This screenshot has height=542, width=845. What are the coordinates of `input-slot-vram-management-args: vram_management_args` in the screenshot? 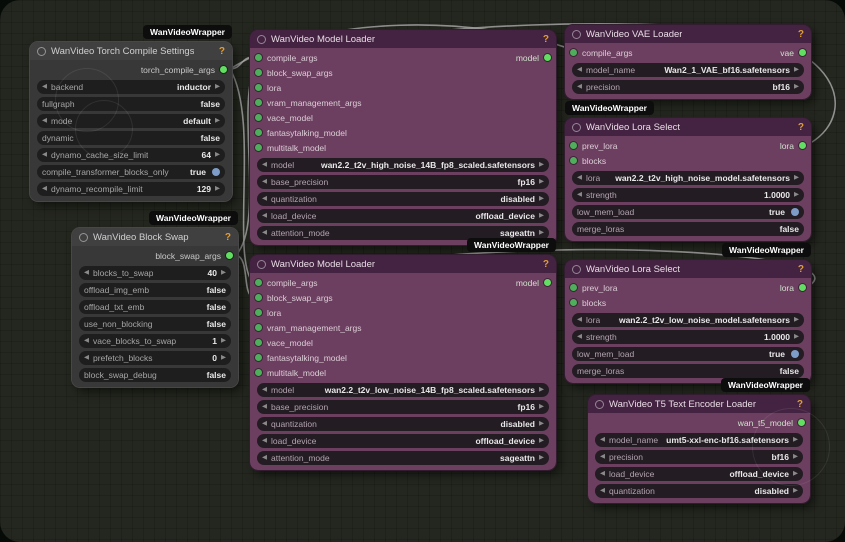 It's located at (403, 327).